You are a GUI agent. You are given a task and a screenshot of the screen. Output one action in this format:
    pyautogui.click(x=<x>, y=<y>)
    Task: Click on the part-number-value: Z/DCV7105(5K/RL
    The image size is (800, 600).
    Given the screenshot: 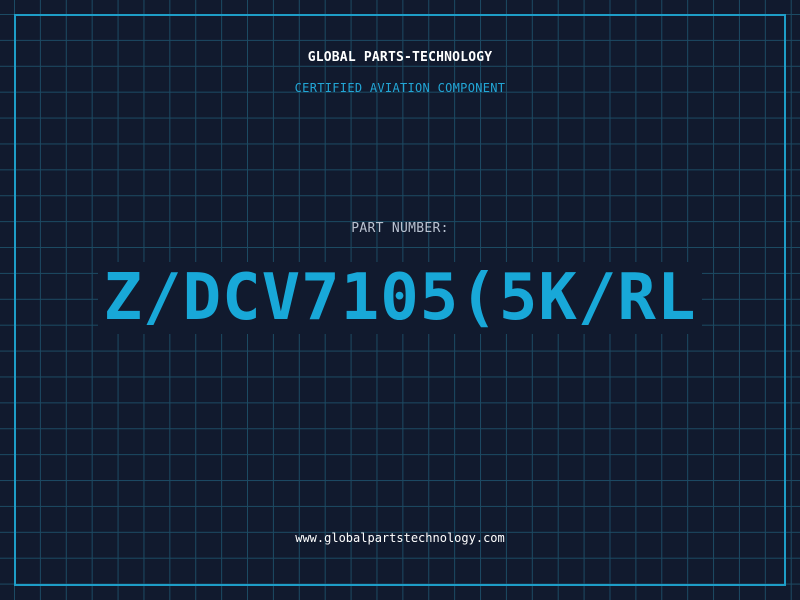 What is the action you would take?
    pyautogui.click(x=400, y=298)
    